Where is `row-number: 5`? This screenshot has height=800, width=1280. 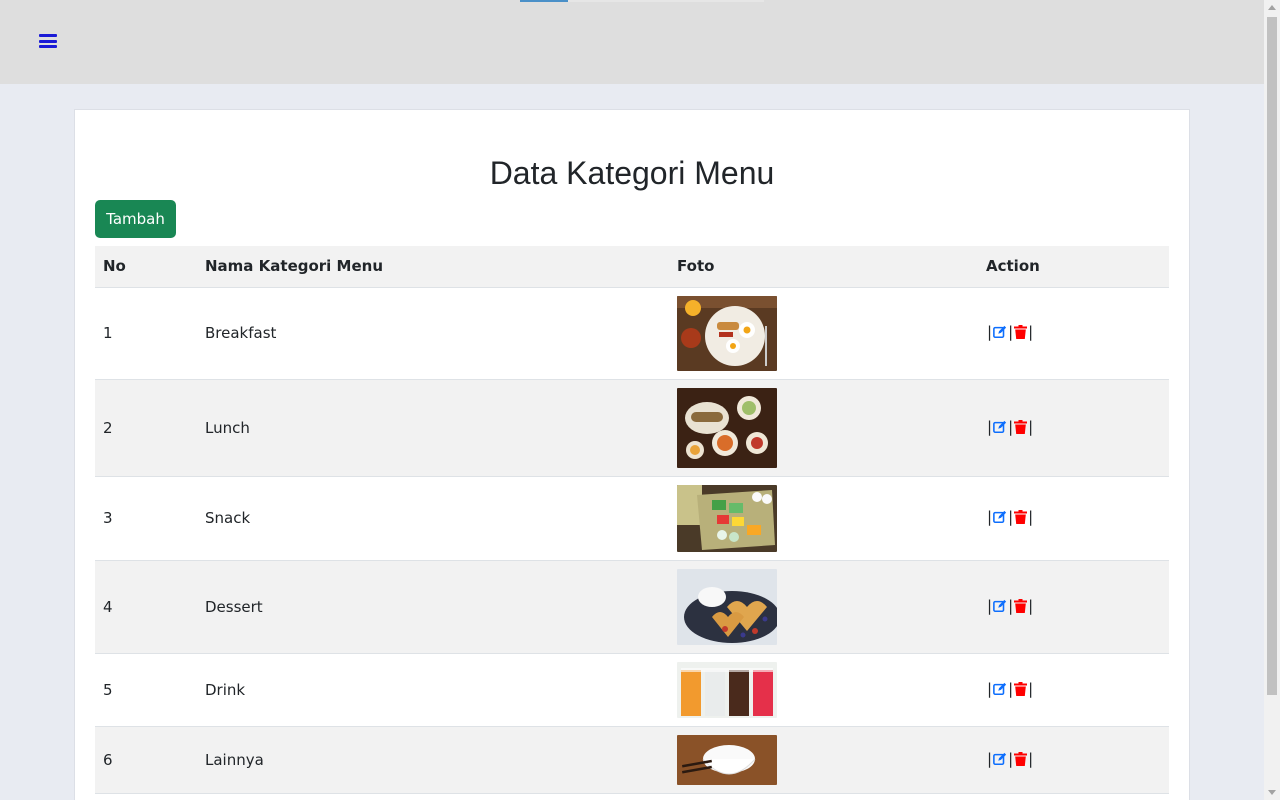
row-number: 5 is located at coordinates (146, 690).